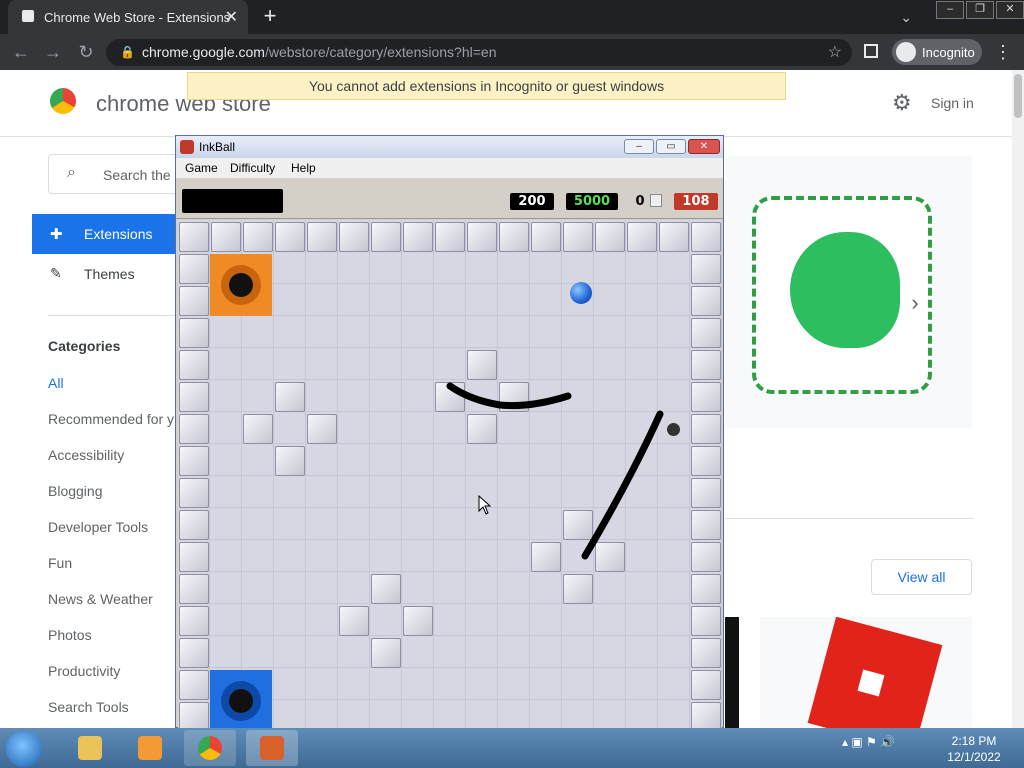 The image size is (1024, 768). What do you see at coordinates (86, 455) in the screenshot?
I see `category-item: Accessibility` at bounding box center [86, 455].